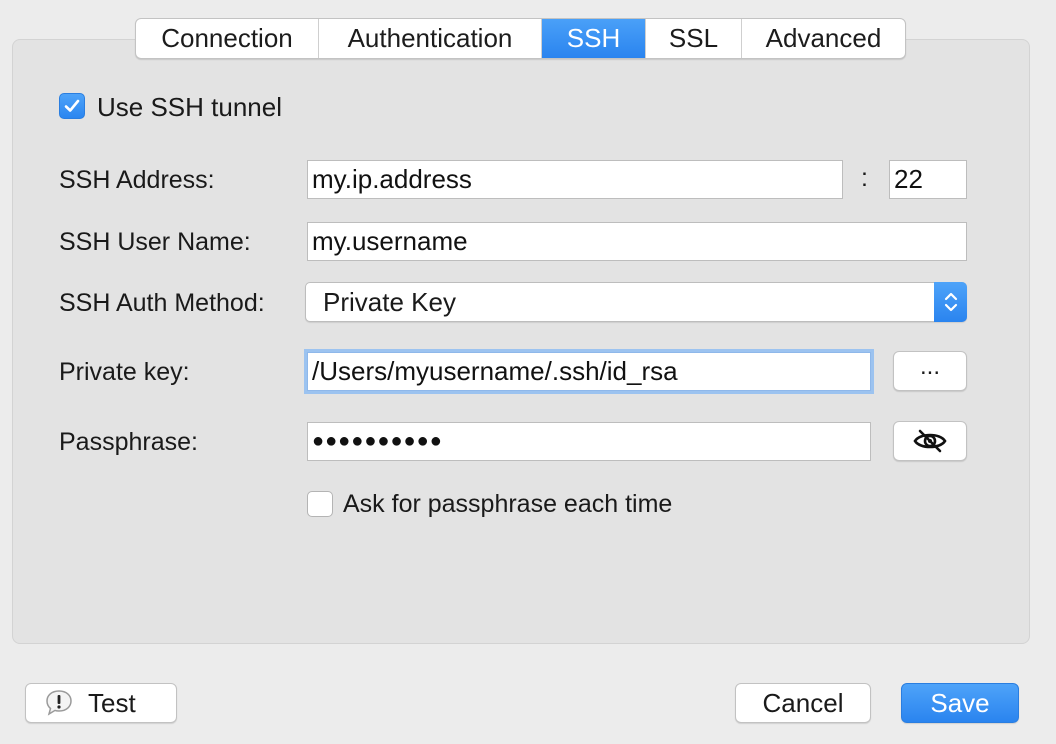 The height and width of the screenshot is (744, 1056). What do you see at coordinates (507, 504) in the screenshot?
I see `ask-passphrase-label: Ask for passphrase each time` at bounding box center [507, 504].